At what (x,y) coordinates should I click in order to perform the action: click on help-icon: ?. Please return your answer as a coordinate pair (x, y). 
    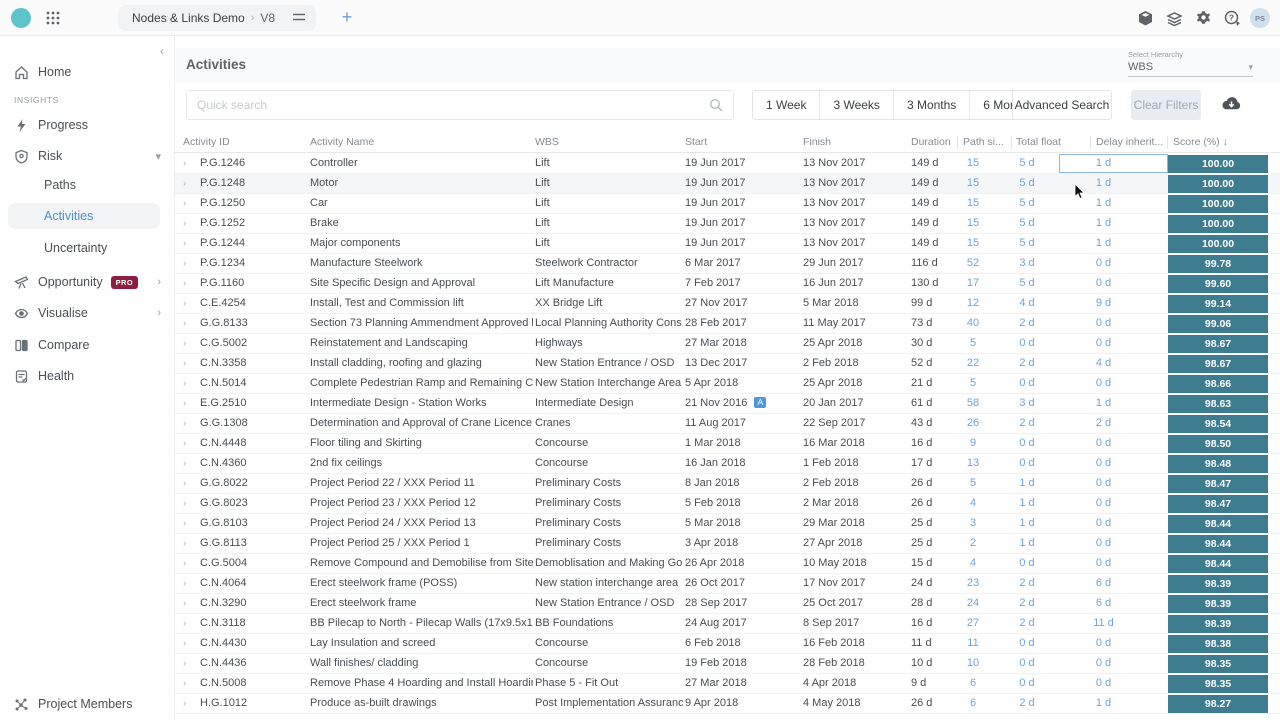
    Looking at the image, I should click on (1232, 18).